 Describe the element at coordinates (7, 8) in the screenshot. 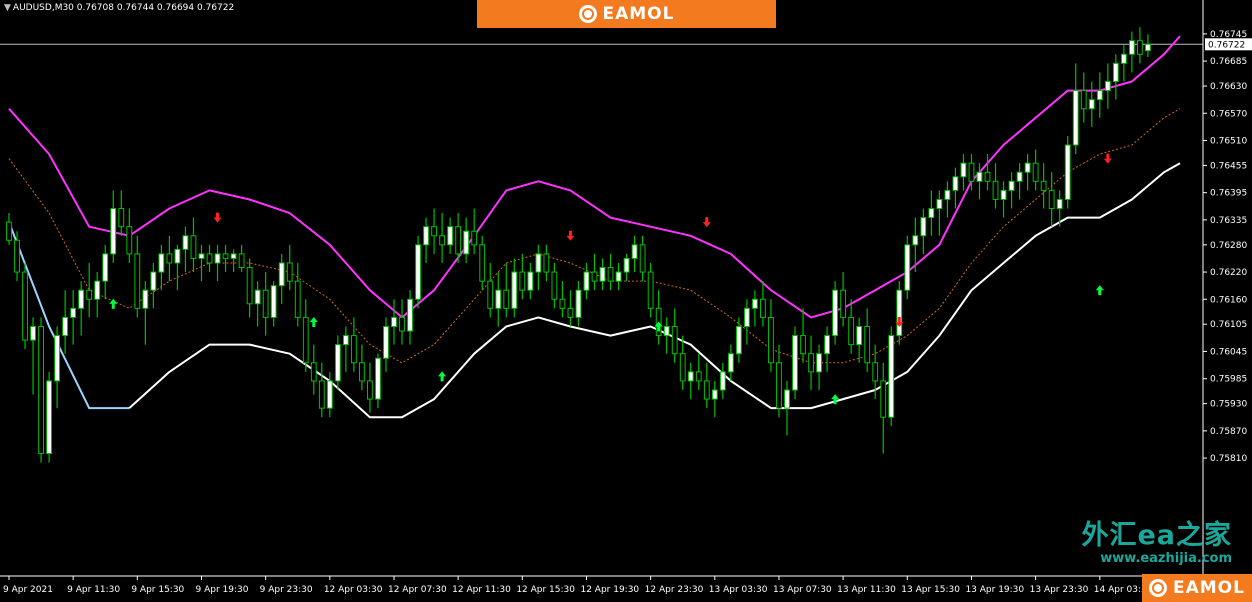

I see `chart-menu-arrow-icon: ▼` at that location.